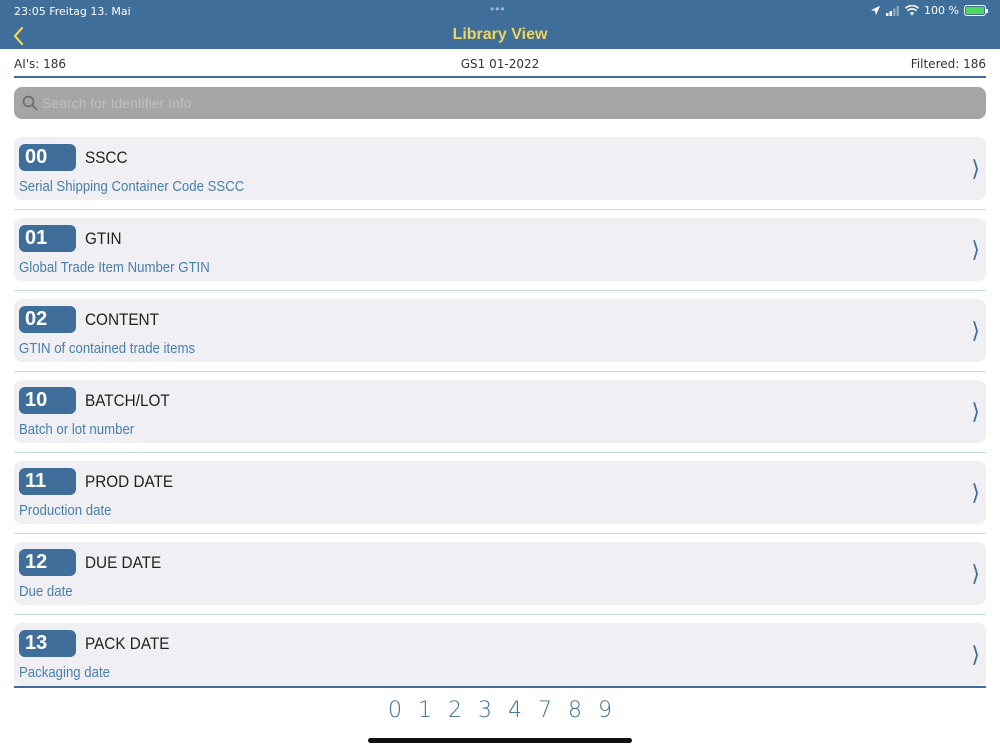 Image resolution: width=1000 pixels, height=750 pixels. What do you see at coordinates (500, 654) in the screenshot?
I see `list-item-card: 13 PACK DATE Packaging date ⟩` at bounding box center [500, 654].